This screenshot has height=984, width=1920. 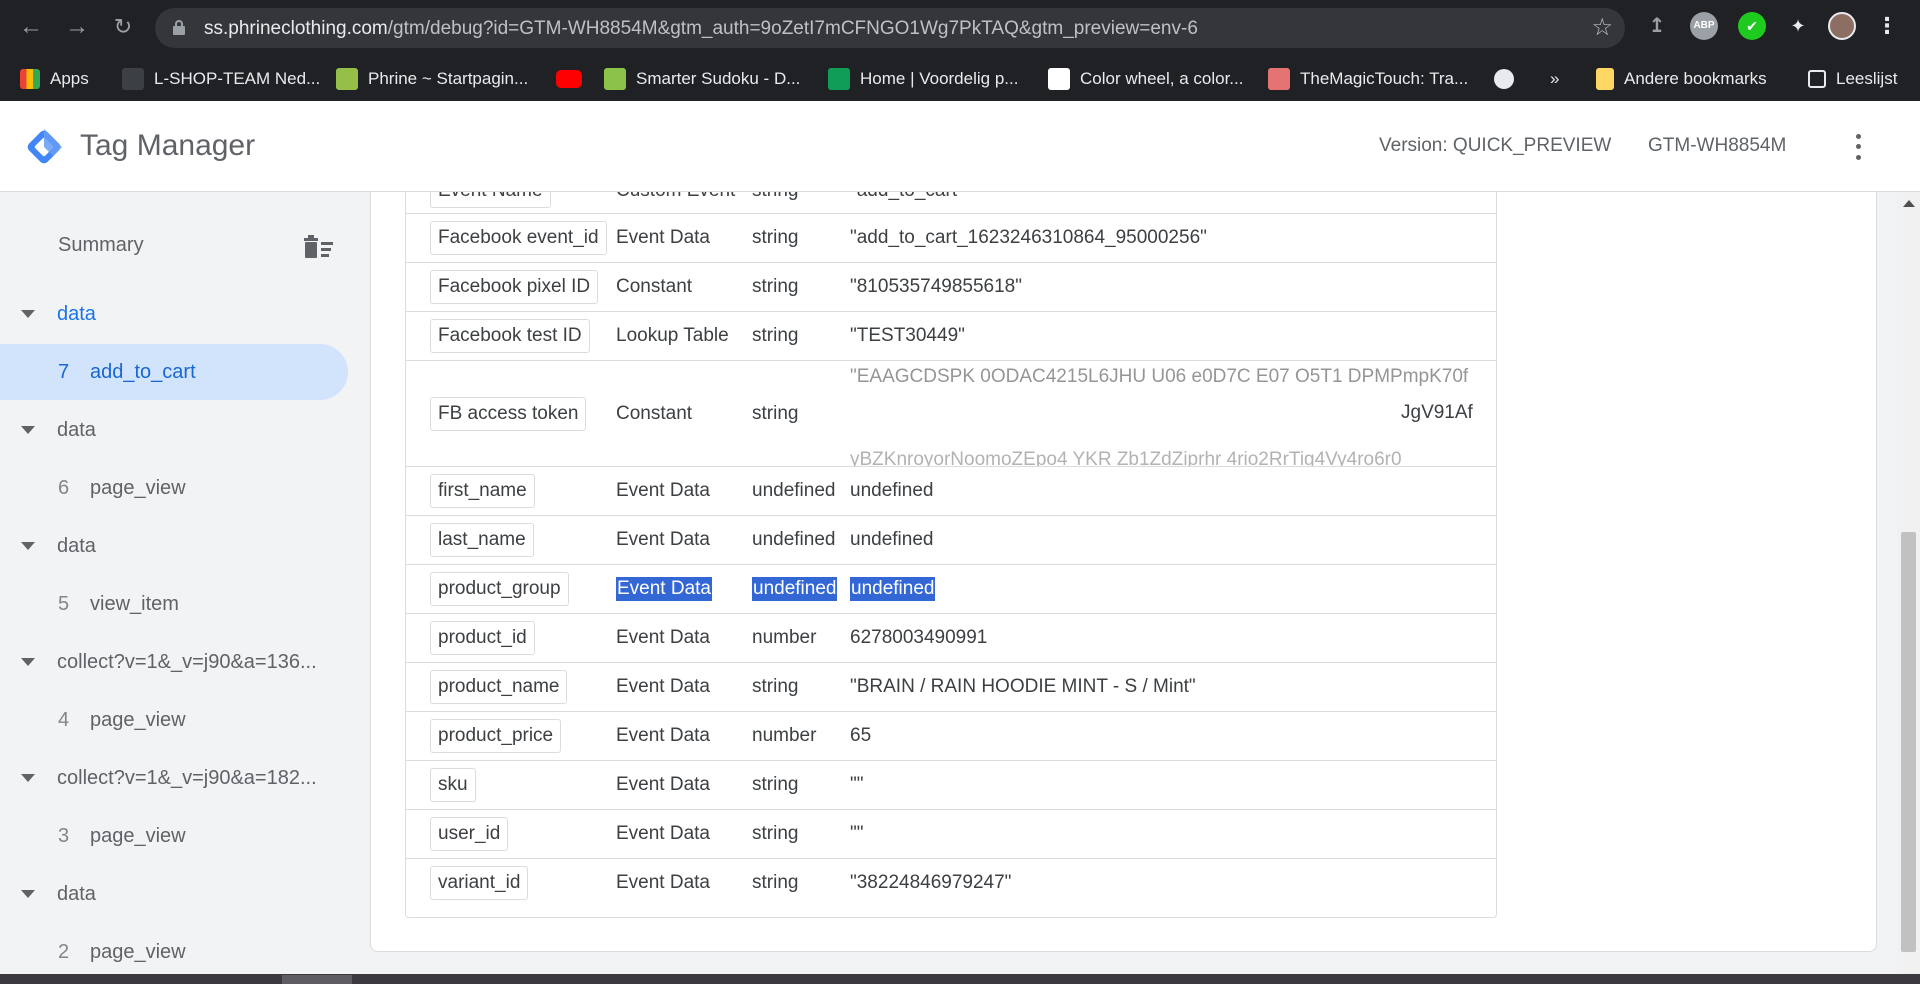 I want to click on variable-name: FB access token, so click(x=508, y=414).